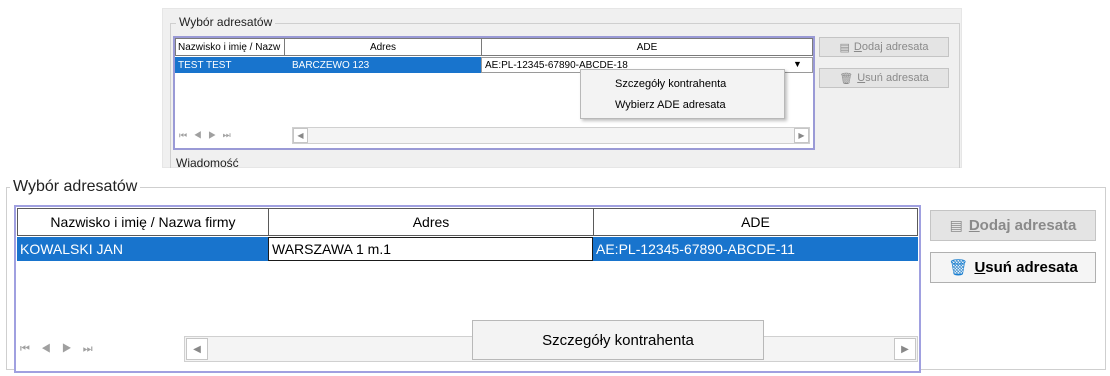 The image size is (1110, 376). I want to click on grid-header-small: Nazwisko i imię / Nazw Adres ADE, so click(494, 47).